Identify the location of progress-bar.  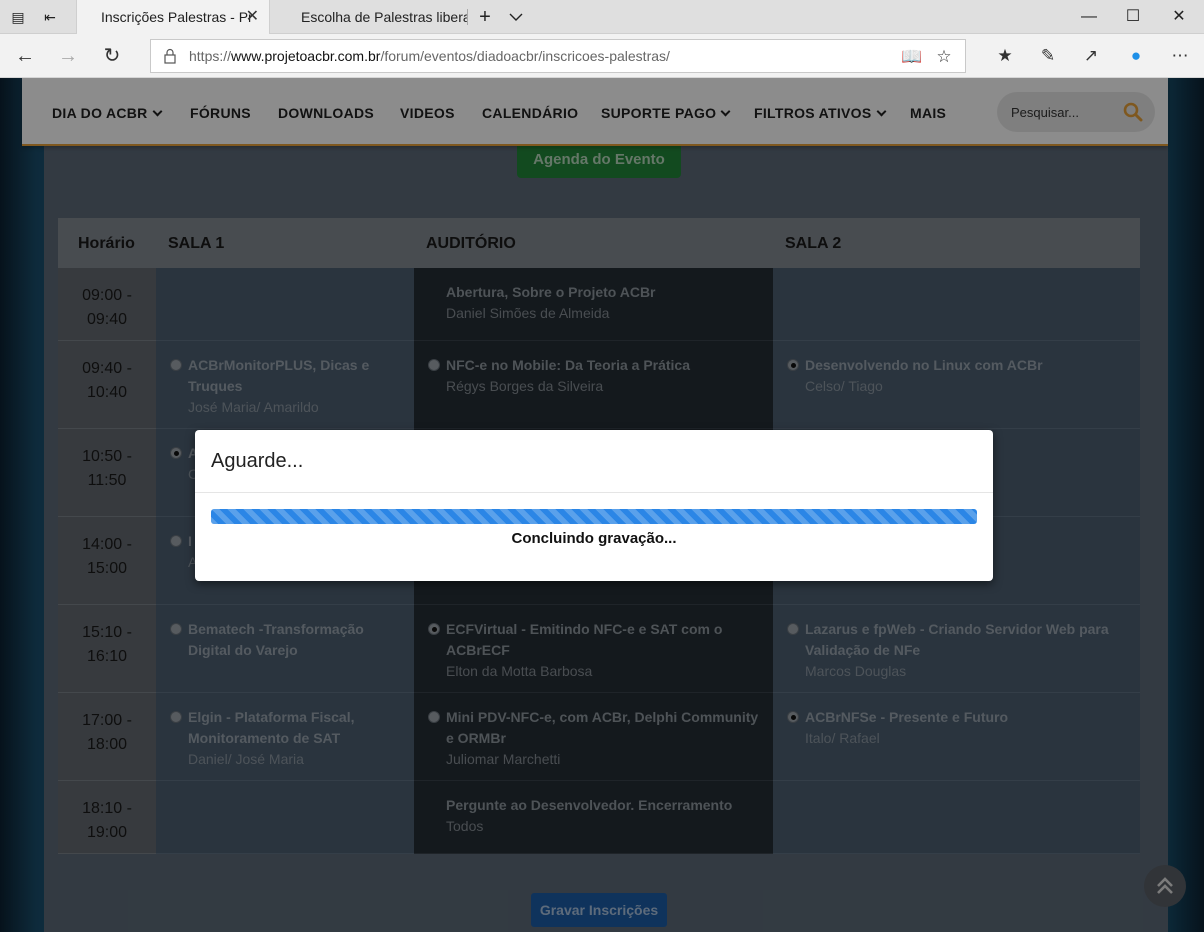
(594, 516).